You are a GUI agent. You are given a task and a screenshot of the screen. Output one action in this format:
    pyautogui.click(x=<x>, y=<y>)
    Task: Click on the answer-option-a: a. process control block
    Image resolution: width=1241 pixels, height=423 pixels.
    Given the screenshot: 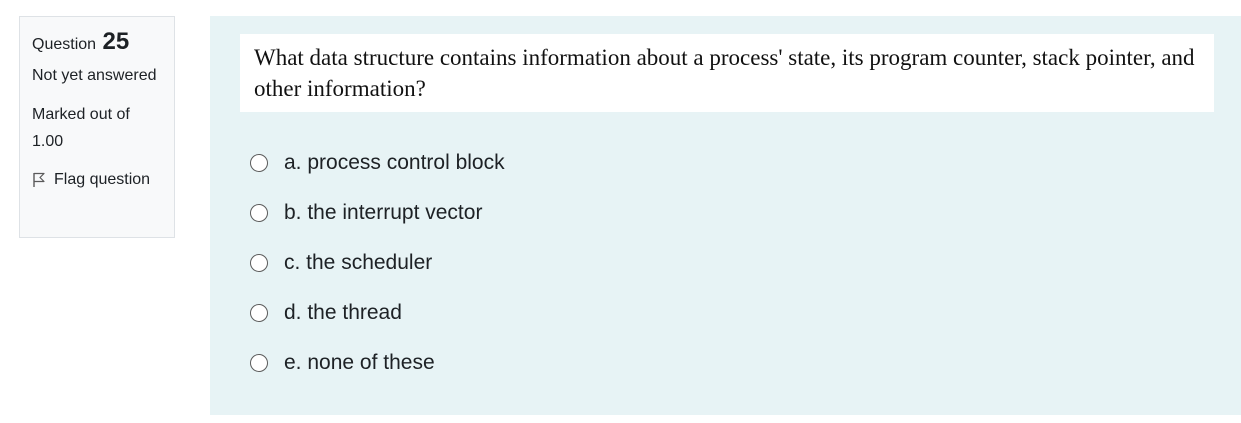 What is the action you would take?
    pyautogui.click(x=377, y=163)
    